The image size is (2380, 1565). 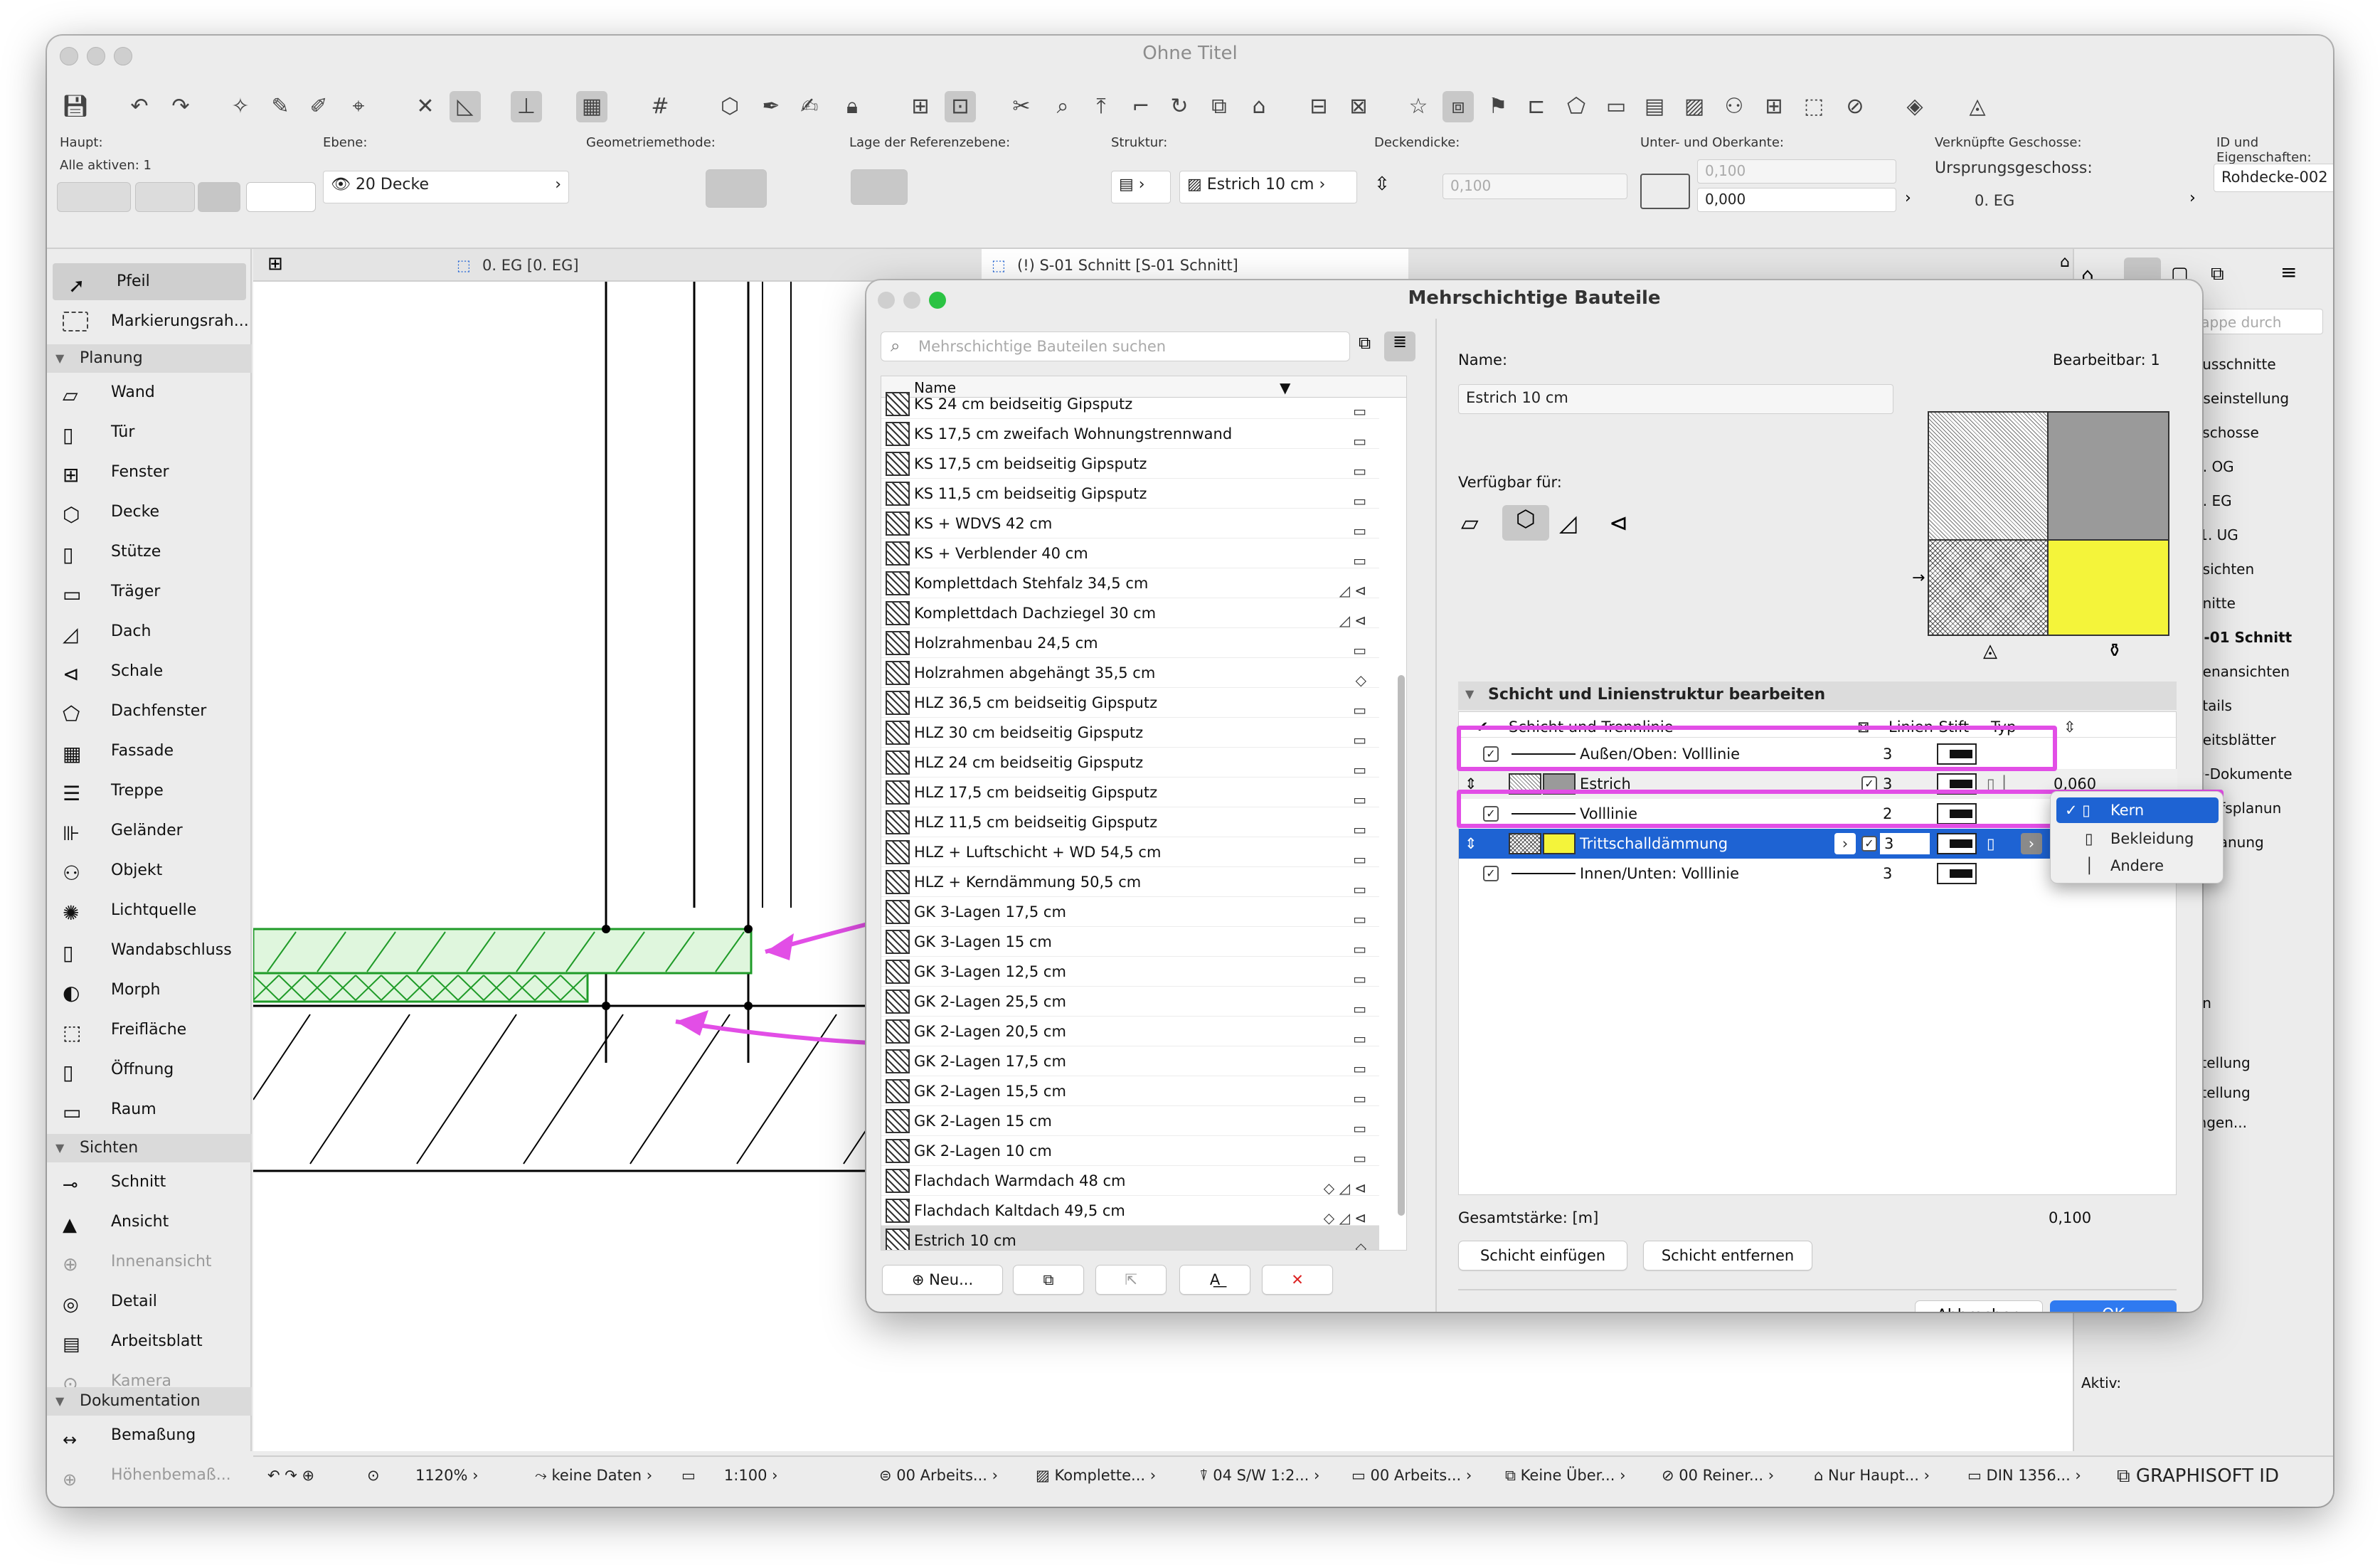 I want to click on list-item: Flachdach Warmdach 48 cm ◇ ◿ ⊲, so click(x=1130, y=1181).